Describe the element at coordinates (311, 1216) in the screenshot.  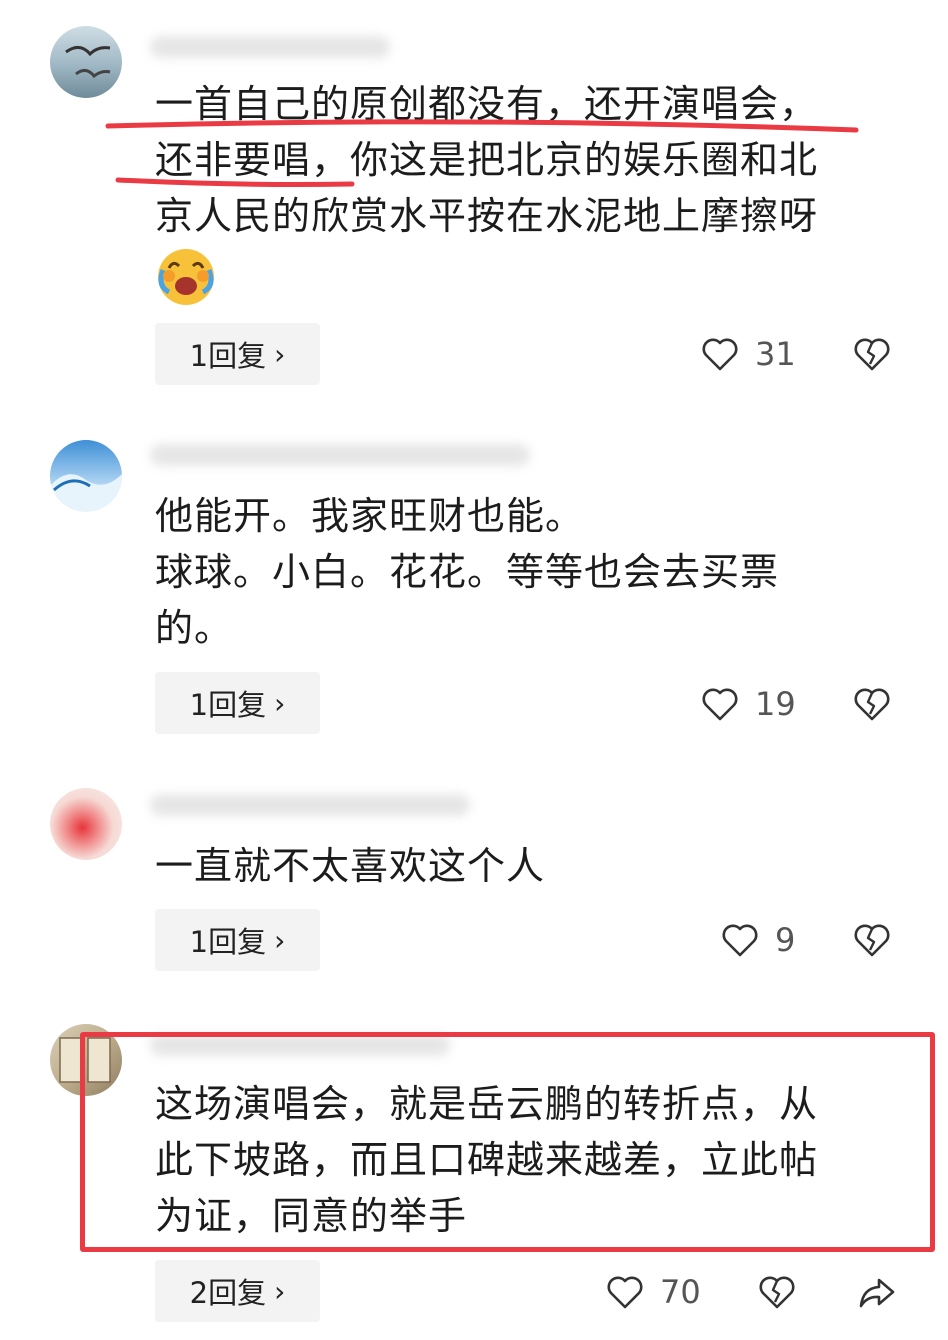
I see `comment-line: 为证，同意的举手` at that location.